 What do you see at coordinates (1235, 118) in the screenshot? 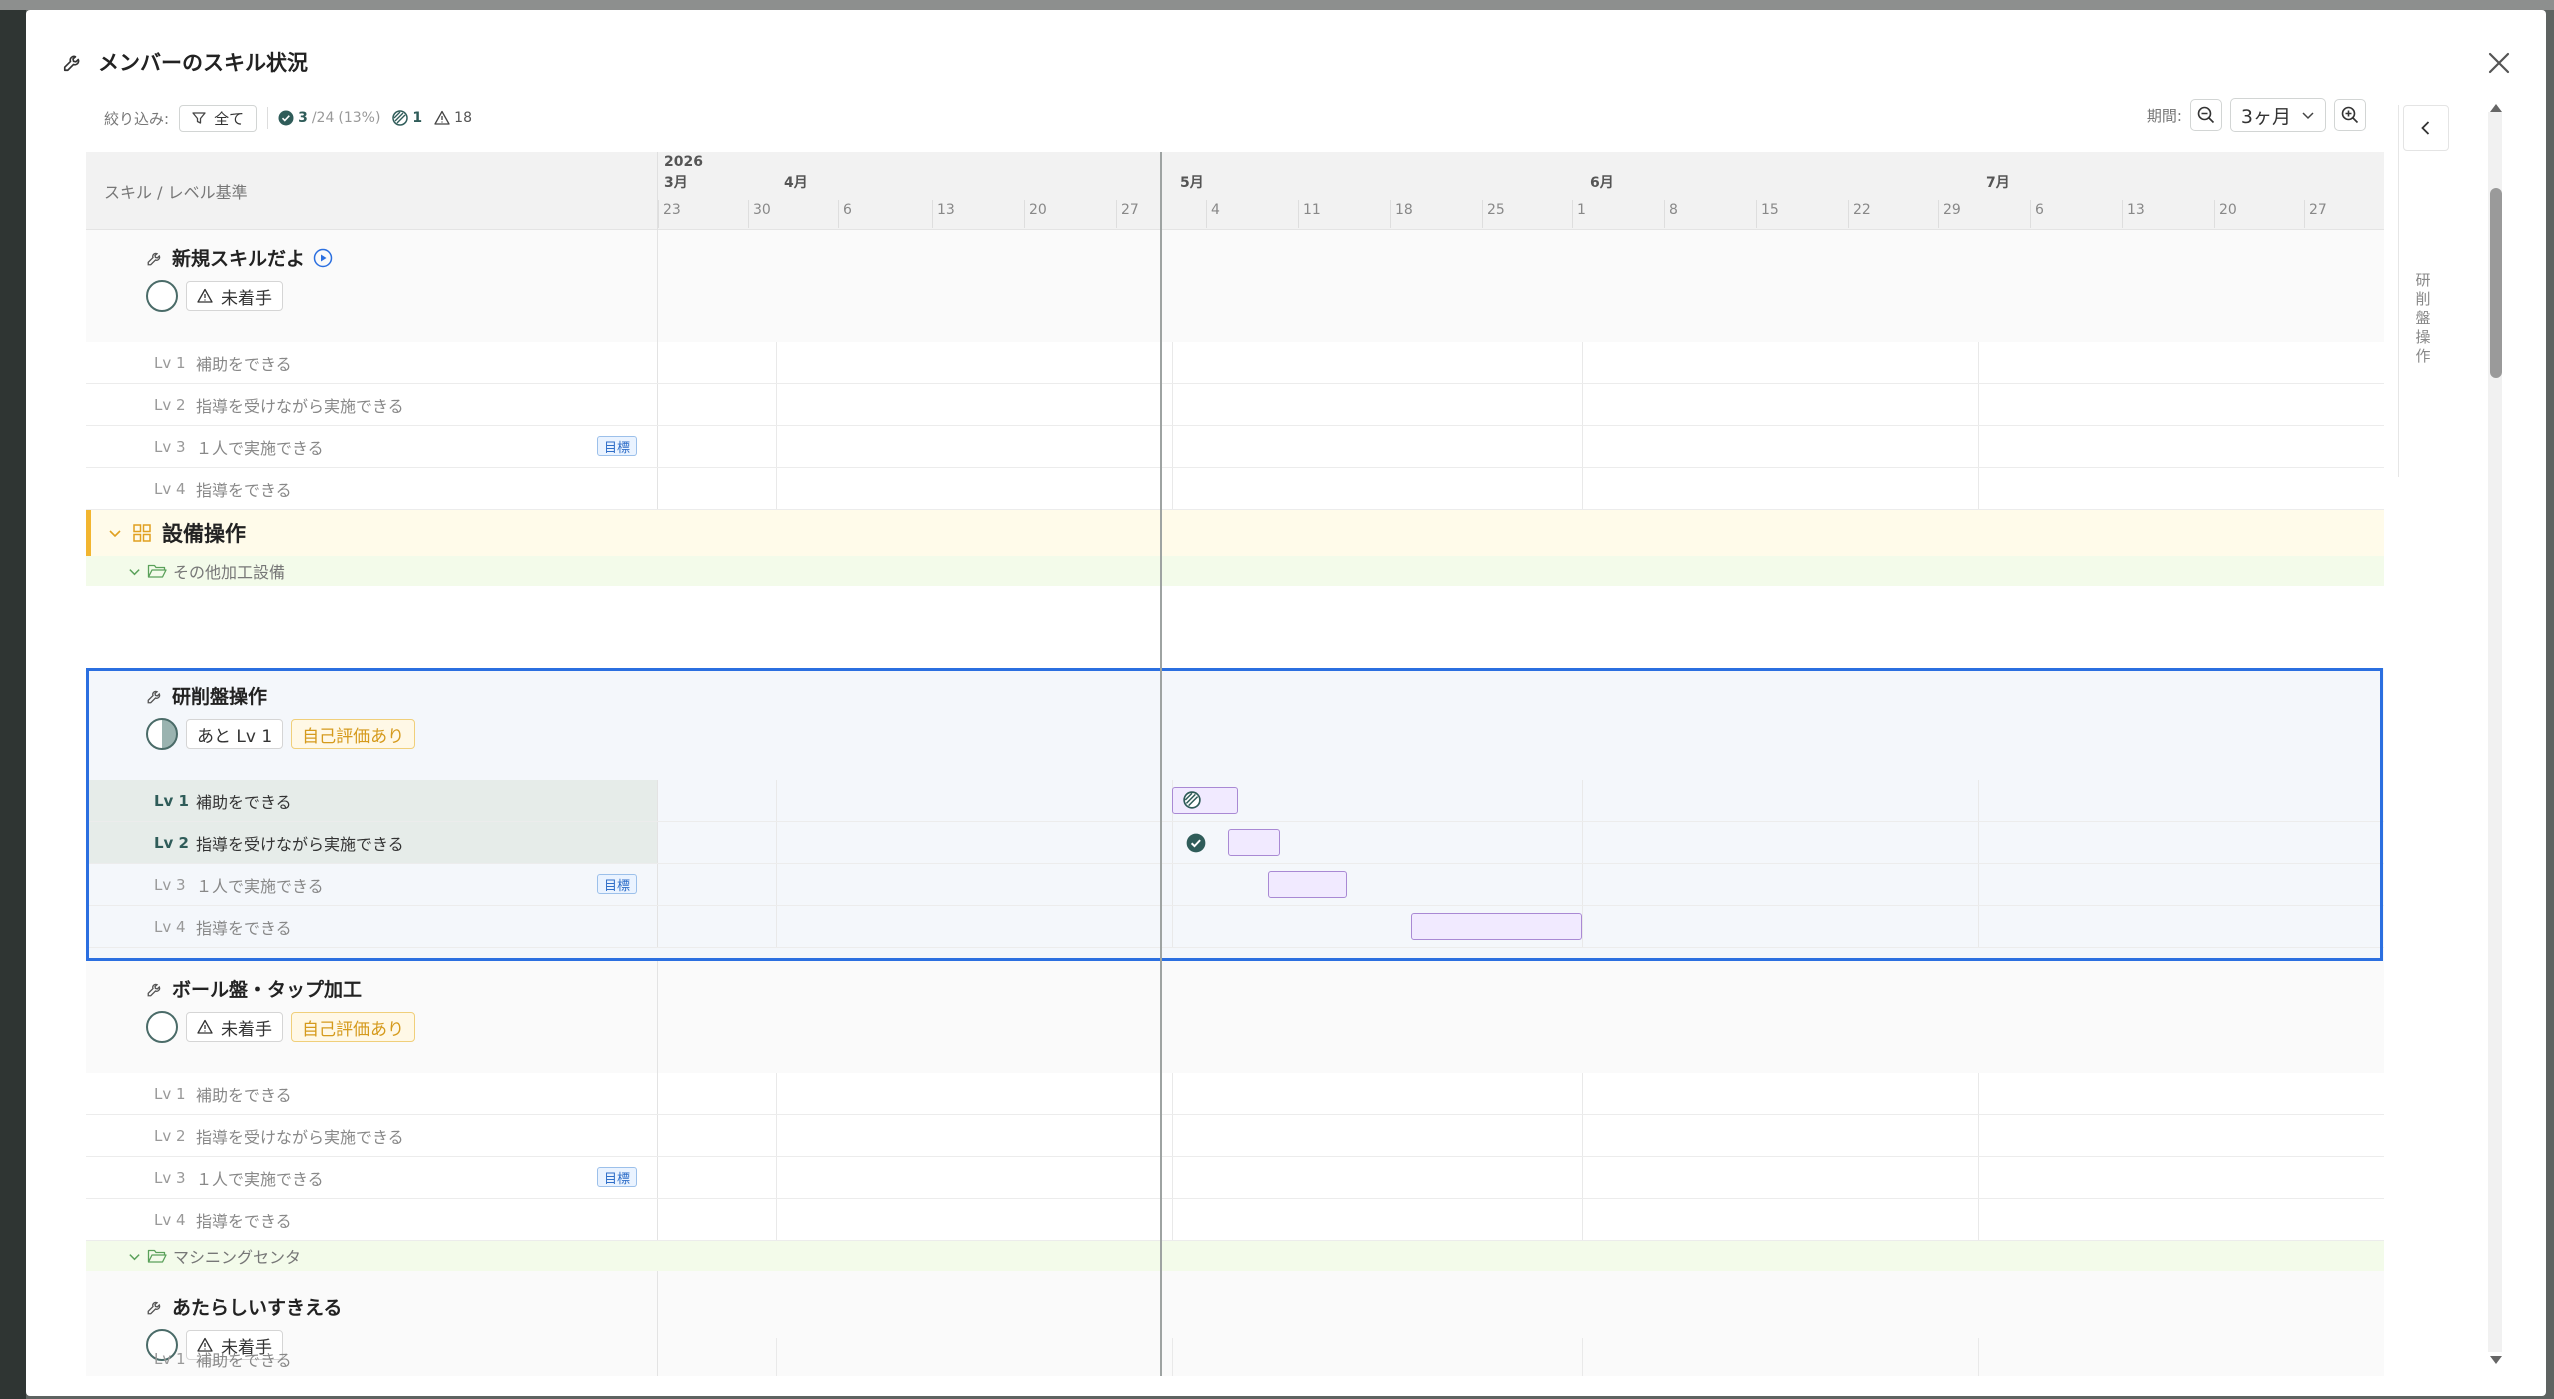
I see `toolbar: 絞り込み: 全て 3 /24 (13%) 1 18` at bounding box center [1235, 118].